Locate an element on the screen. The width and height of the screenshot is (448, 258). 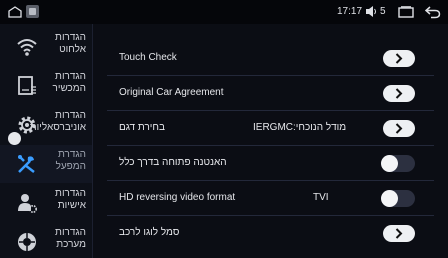
open-touch-check-button is located at coordinates (399, 58).